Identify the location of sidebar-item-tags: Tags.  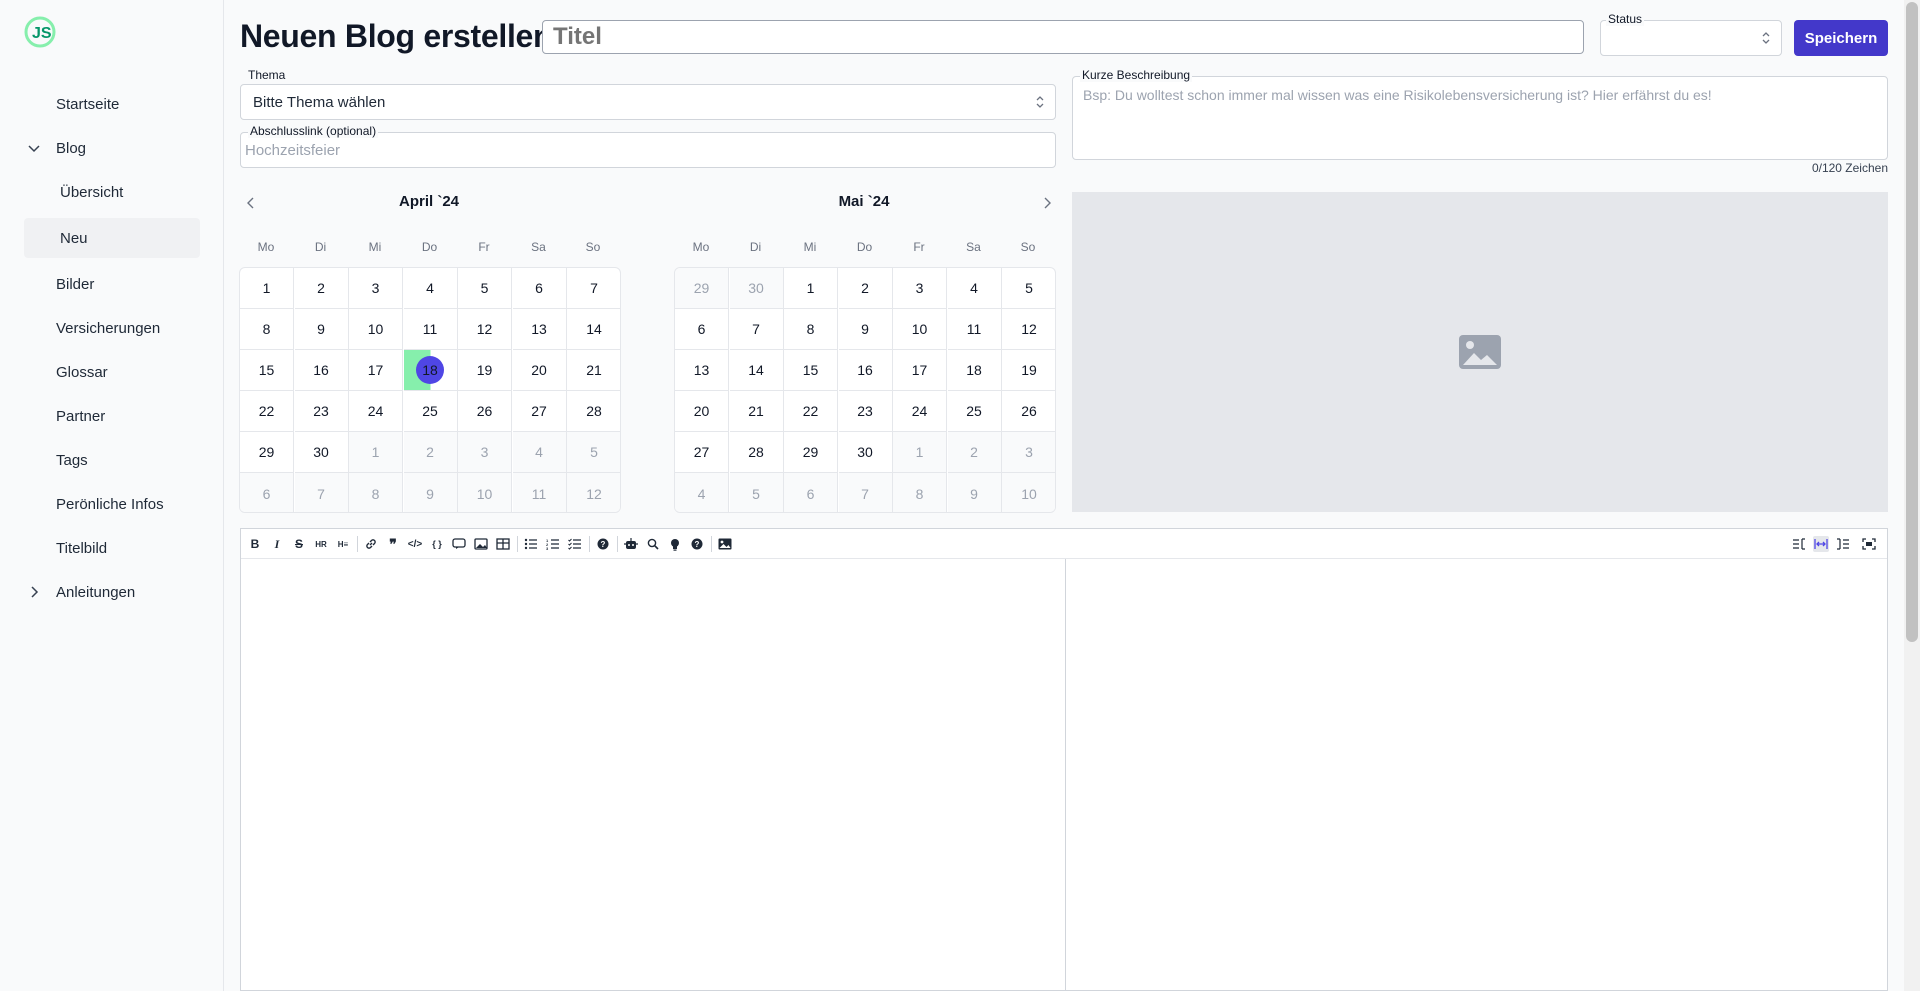
(72, 460).